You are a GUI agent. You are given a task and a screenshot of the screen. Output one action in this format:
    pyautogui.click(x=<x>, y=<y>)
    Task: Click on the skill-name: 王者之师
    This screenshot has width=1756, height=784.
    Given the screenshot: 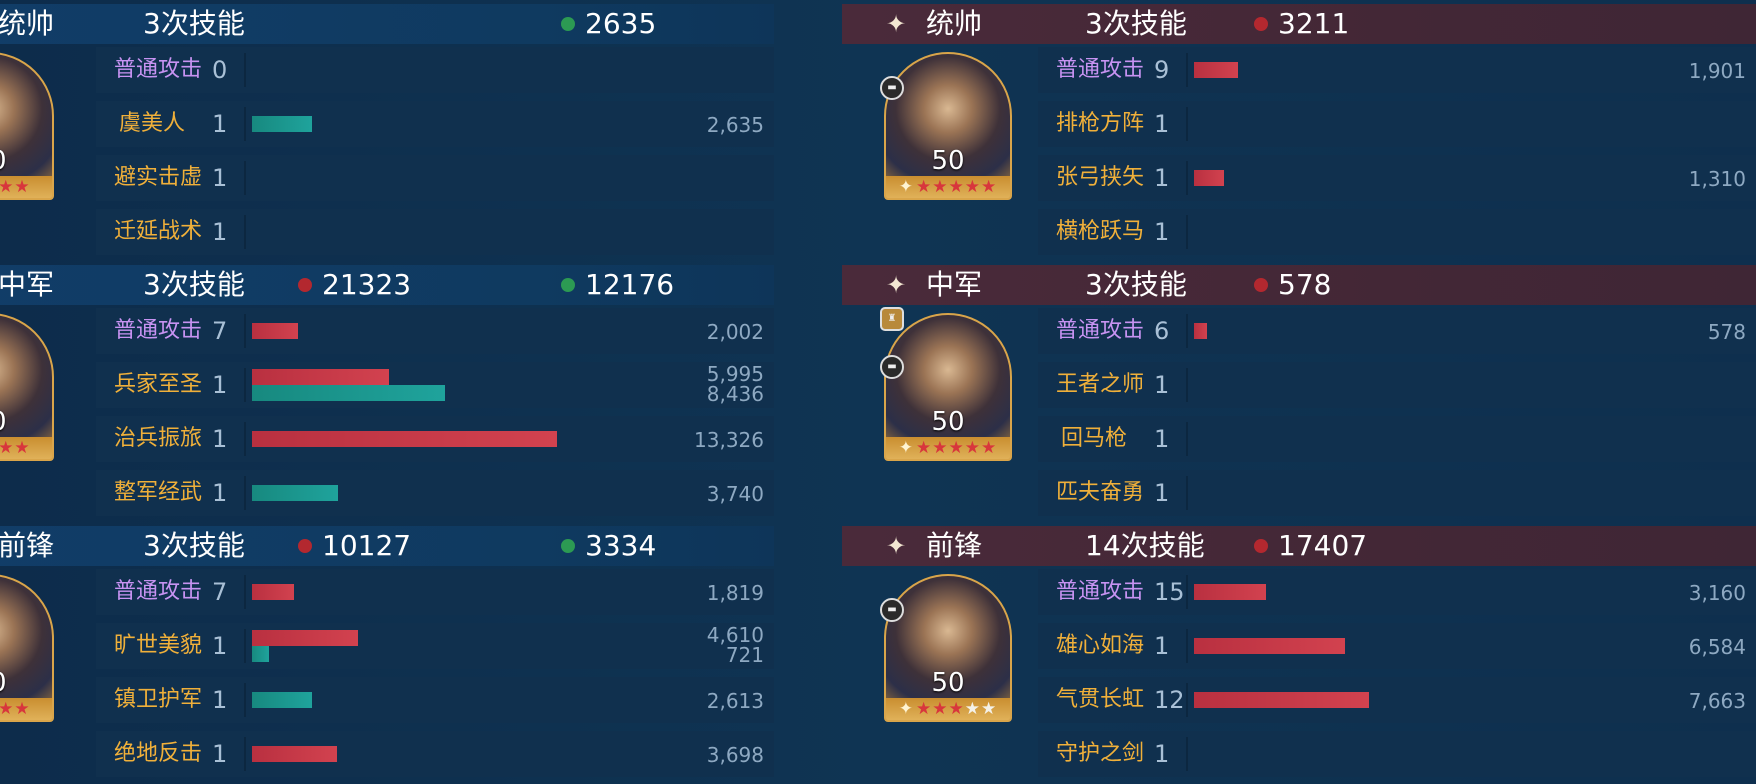 What is the action you would take?
    pyautogui.click(x=1099, y=384)
    